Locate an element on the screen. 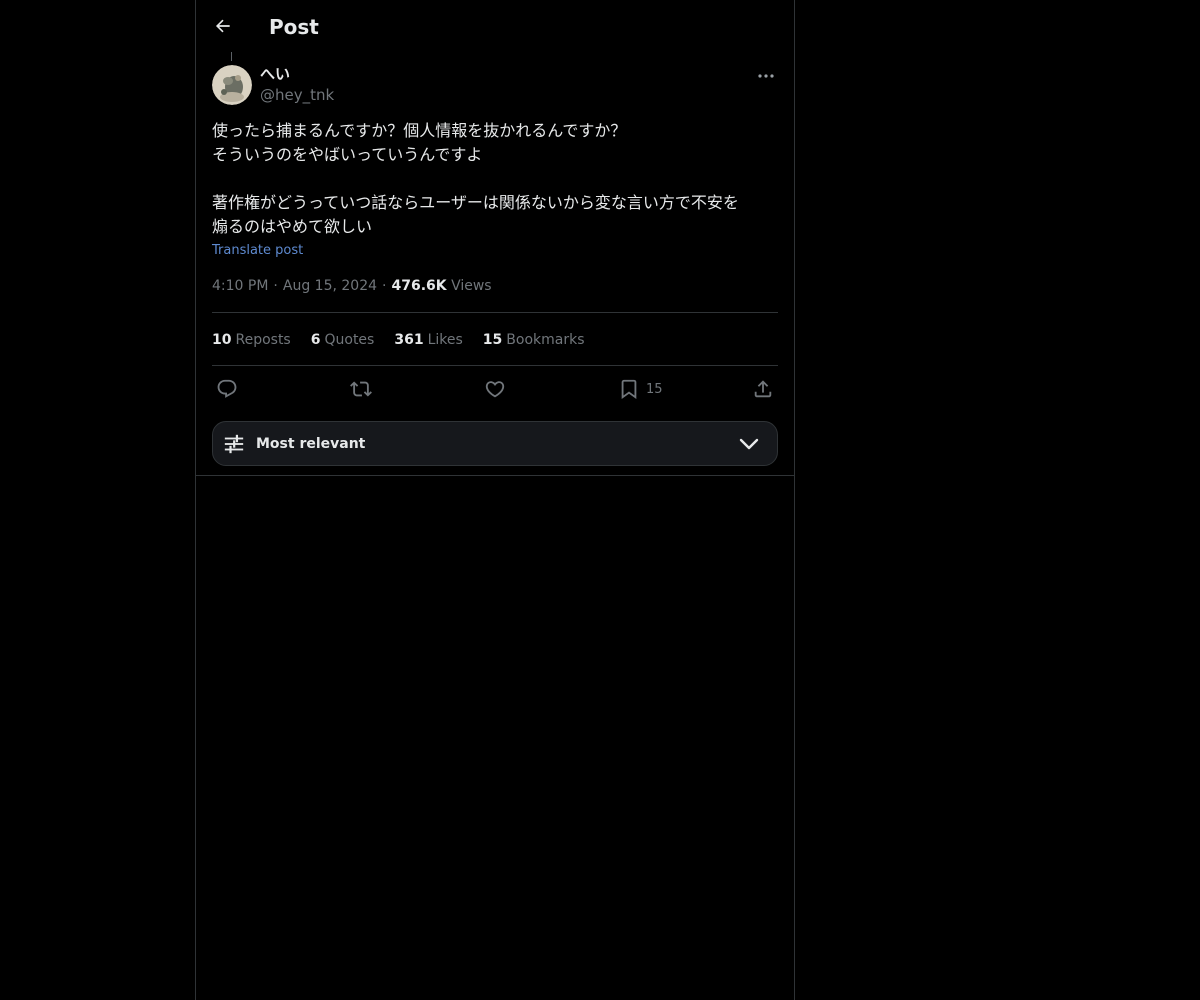 The width and height of the screenshot is (1200, 1000). repost-icon is located at coordinates (361, 389).